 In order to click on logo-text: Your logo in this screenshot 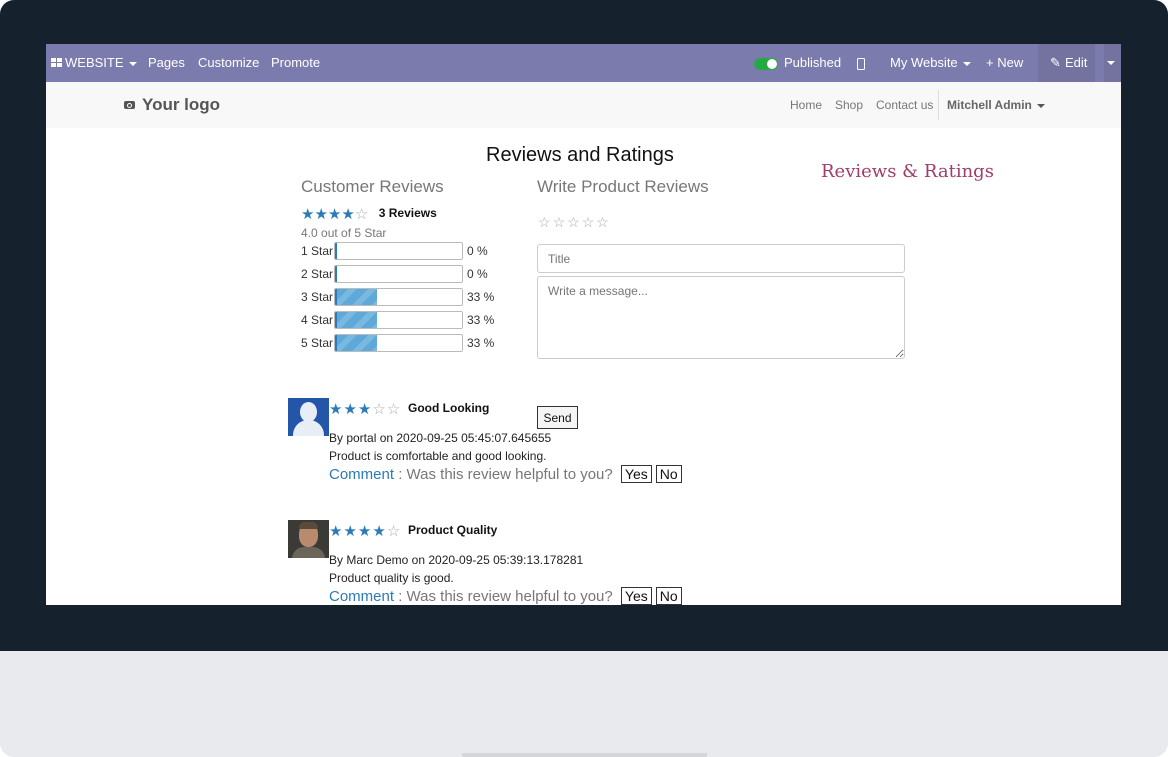, I will do `click(181, 104)`.